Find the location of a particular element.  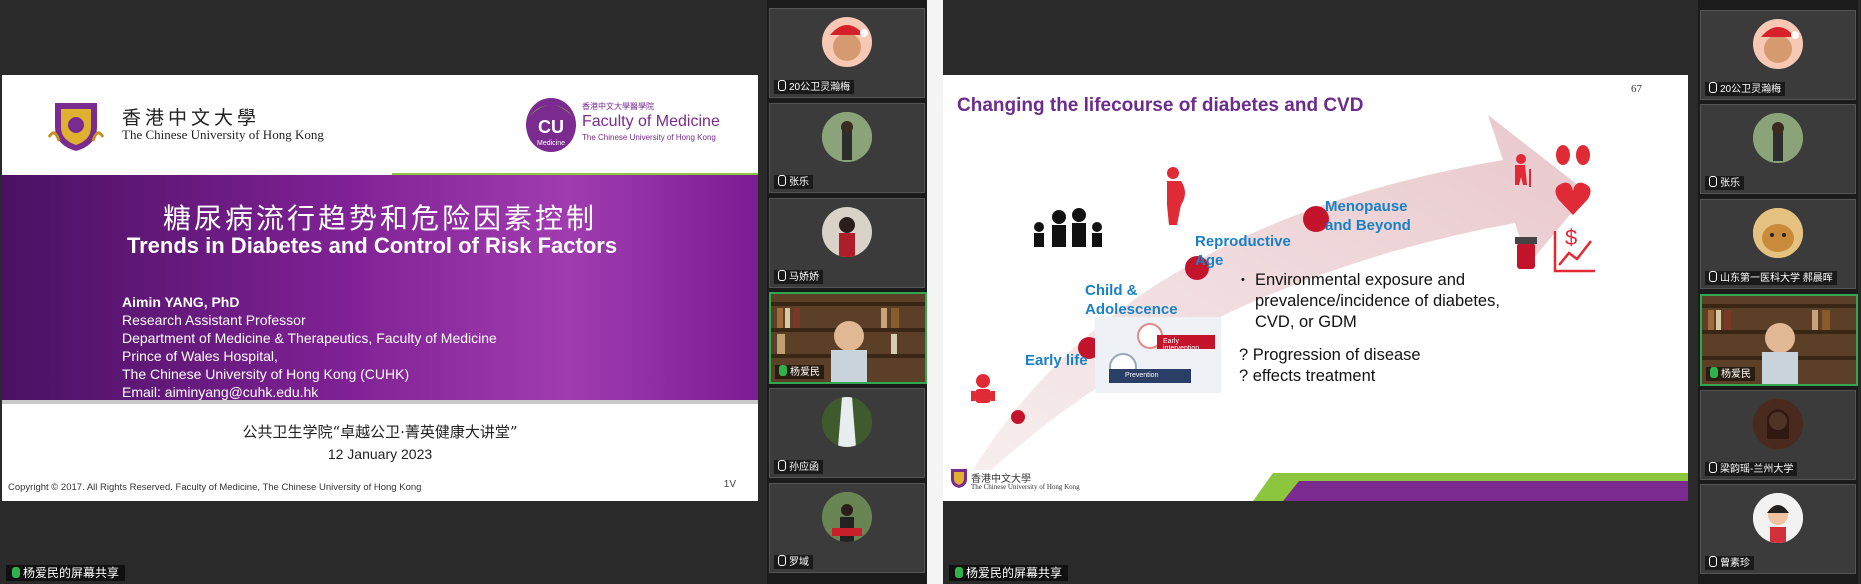

participant-tile: 梁韵瑶-兰州大学 is located at coordinates (1778, 435).